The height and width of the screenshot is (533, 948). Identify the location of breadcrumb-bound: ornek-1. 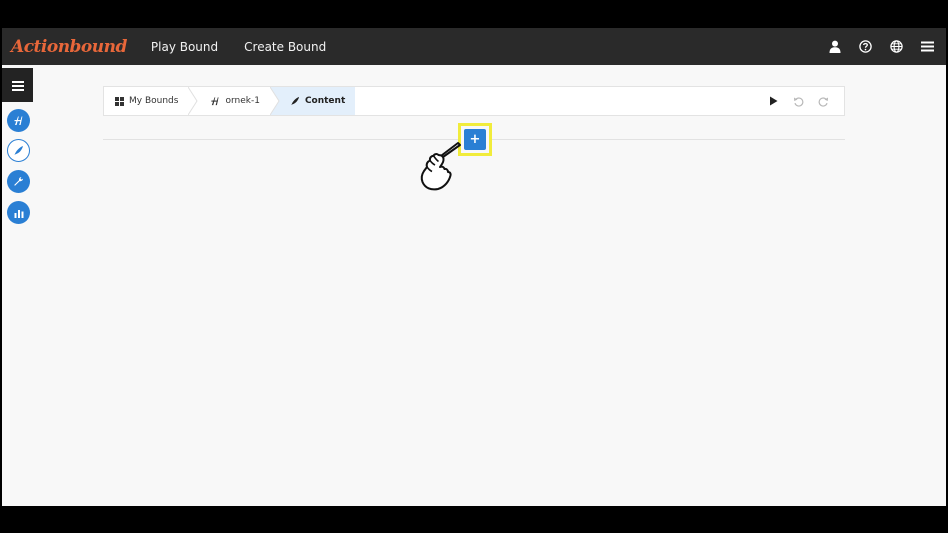
(233, 101).